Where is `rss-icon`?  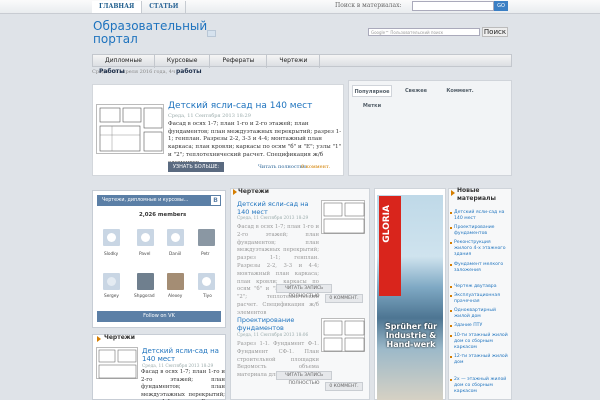 rss-icon is located at coordinates (211, 33).